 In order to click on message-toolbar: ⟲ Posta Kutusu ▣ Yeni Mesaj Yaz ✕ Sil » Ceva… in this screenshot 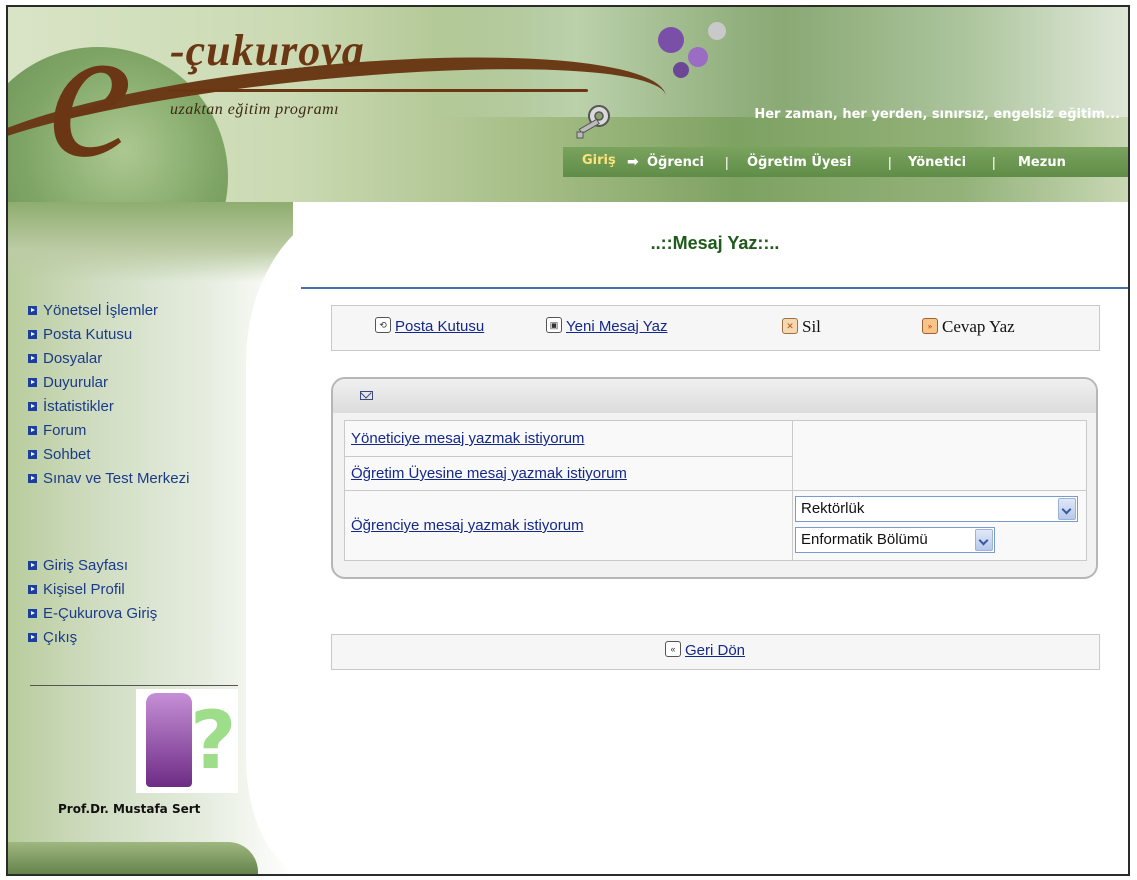, I will do `click(715, 328)`.